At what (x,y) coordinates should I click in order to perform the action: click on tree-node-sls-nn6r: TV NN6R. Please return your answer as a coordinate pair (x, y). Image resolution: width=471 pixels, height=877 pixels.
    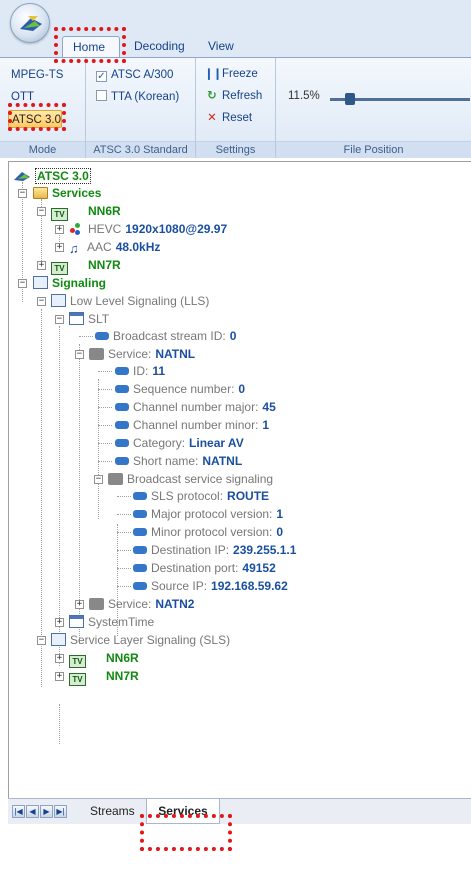
    Looking at the image, I should click on (104, 659).